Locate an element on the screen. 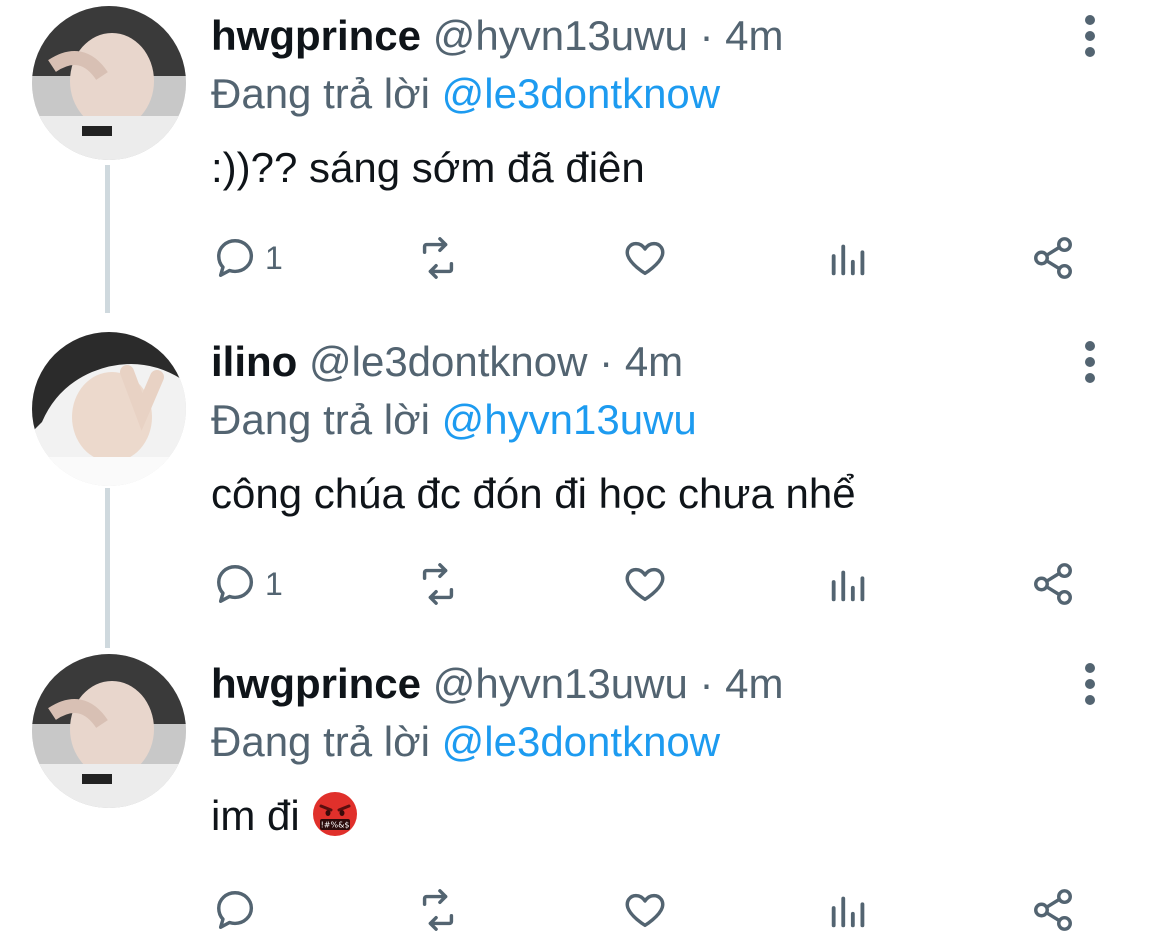 Image resolution: width=1152 pixels, height=940 pixels. tweet-header: ilino @le3dontknow · 4m is located at coordinates (447, 362).